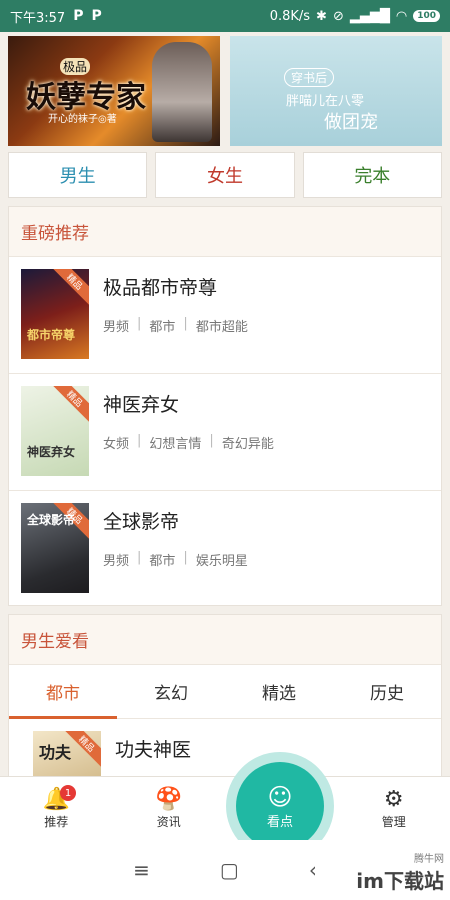  What do you see at coordinates (313, 870) in the screenshot?
I see `back-icon: ‹` at bounding box center [313, 870].